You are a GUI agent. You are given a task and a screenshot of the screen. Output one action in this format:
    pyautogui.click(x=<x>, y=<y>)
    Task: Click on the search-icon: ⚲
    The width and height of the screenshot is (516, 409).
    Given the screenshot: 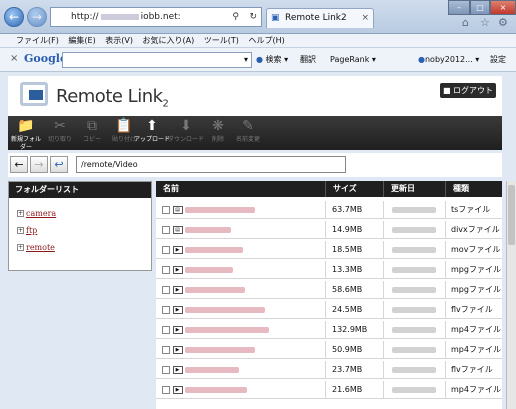 What is the action you would take?
    pyautogui.click(x=235, y=17)
    